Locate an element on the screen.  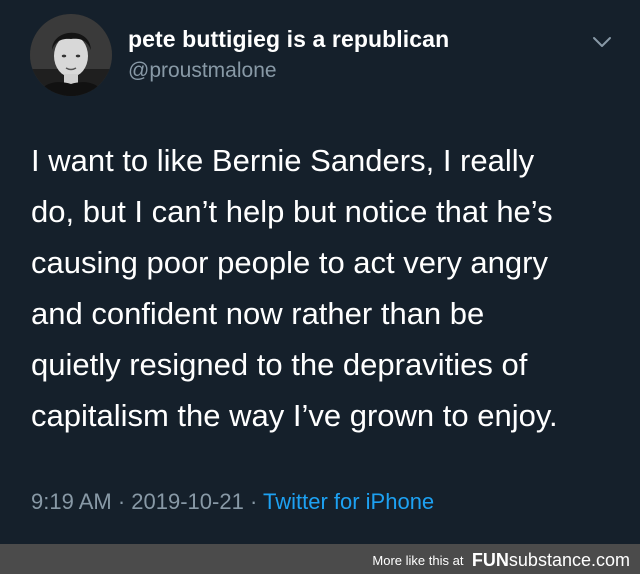
watermark: More like this at FUNsubstance.com is located at coordinates (501, 560).